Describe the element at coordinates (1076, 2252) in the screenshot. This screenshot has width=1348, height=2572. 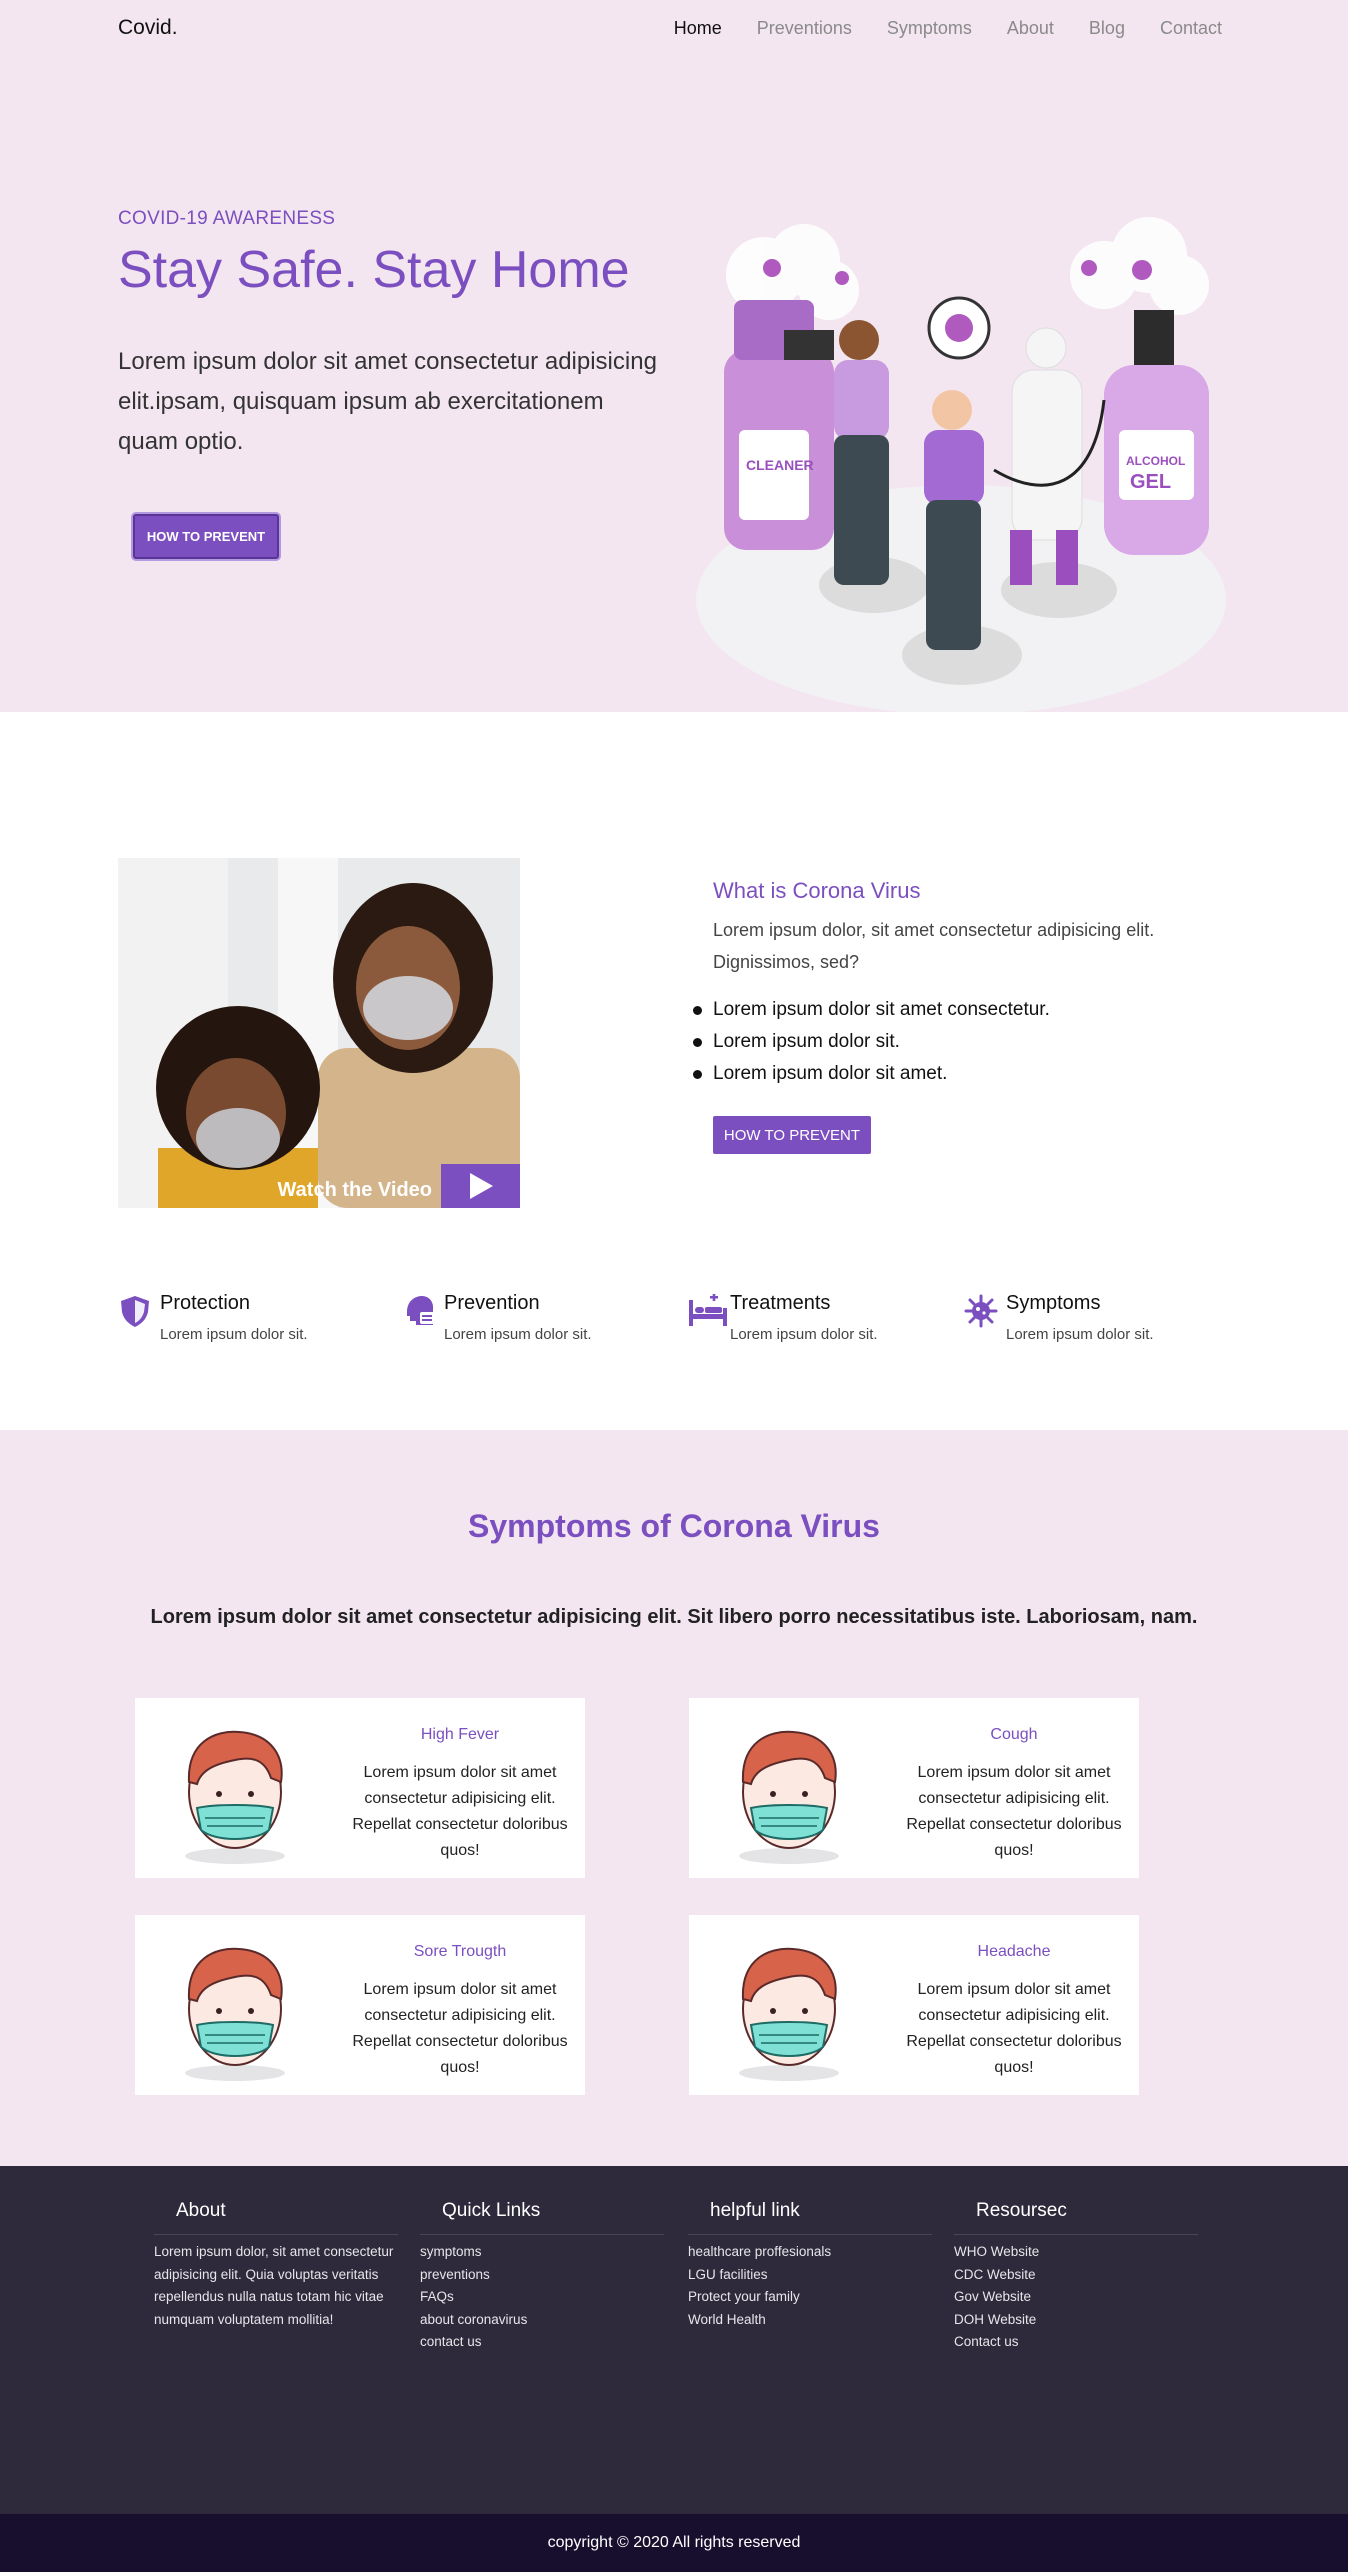
I see `footer-link: WHO Website` at that location.